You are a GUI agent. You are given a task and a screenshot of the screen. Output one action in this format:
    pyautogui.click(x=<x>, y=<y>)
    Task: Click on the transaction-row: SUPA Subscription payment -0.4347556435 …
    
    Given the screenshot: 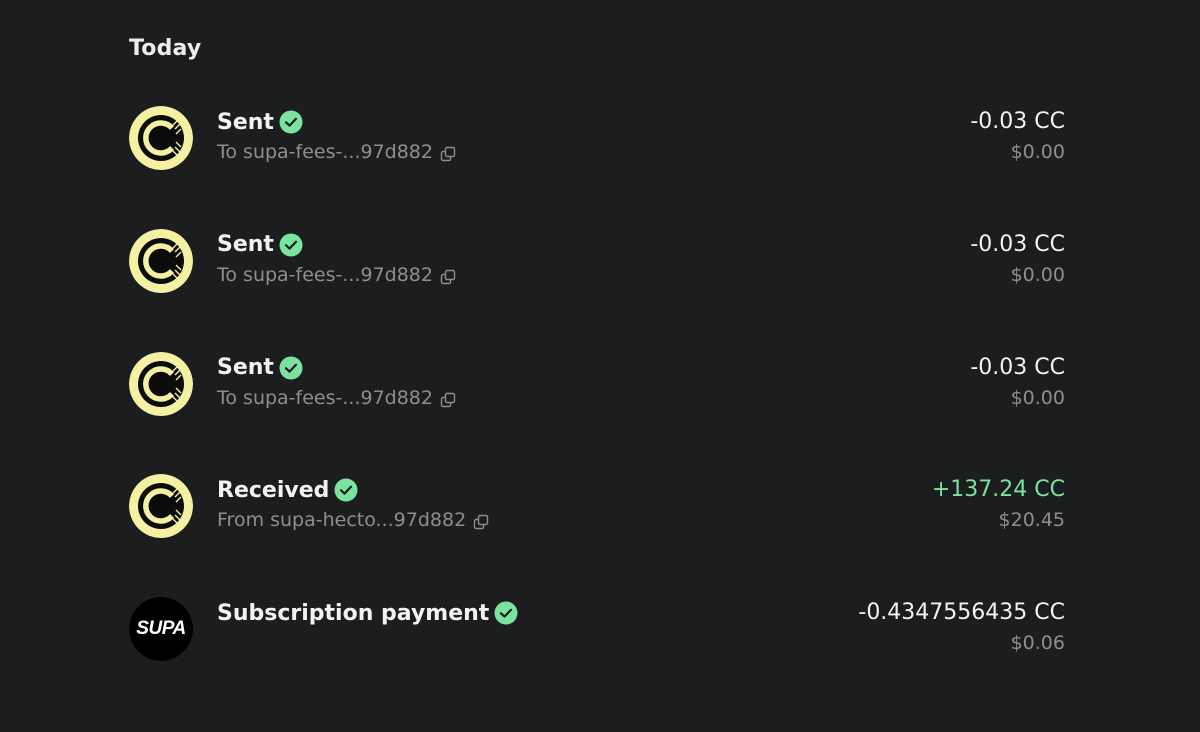 What is the action you would take?
    pyautogui.click(x=597, y=629)
    